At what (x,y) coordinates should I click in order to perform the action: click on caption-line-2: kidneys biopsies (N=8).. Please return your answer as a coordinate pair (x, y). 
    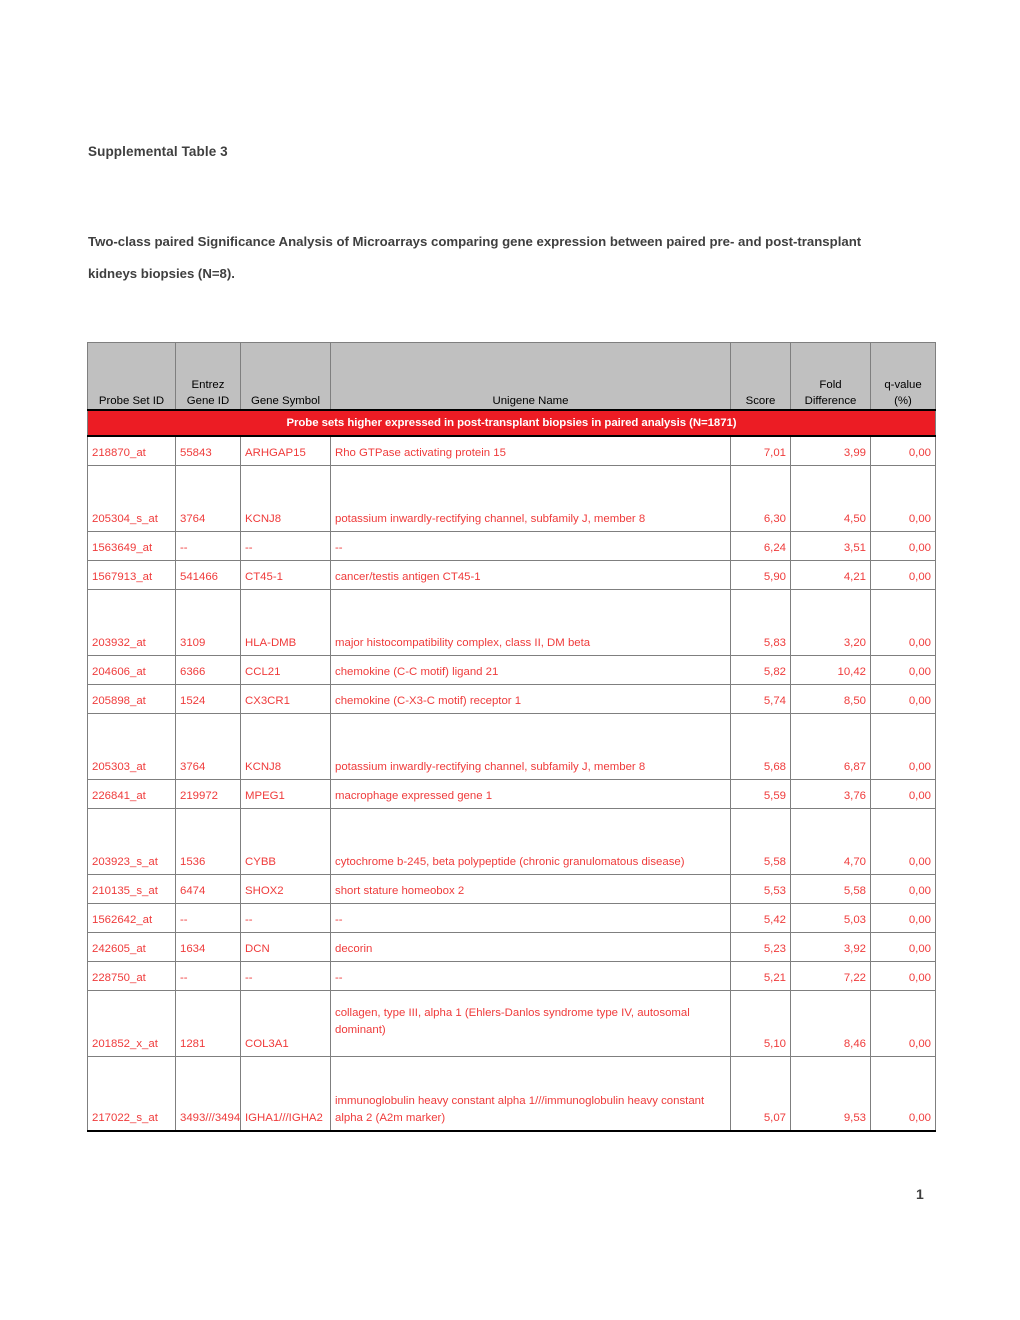
    Looking at the image, I should click on (161, 274).